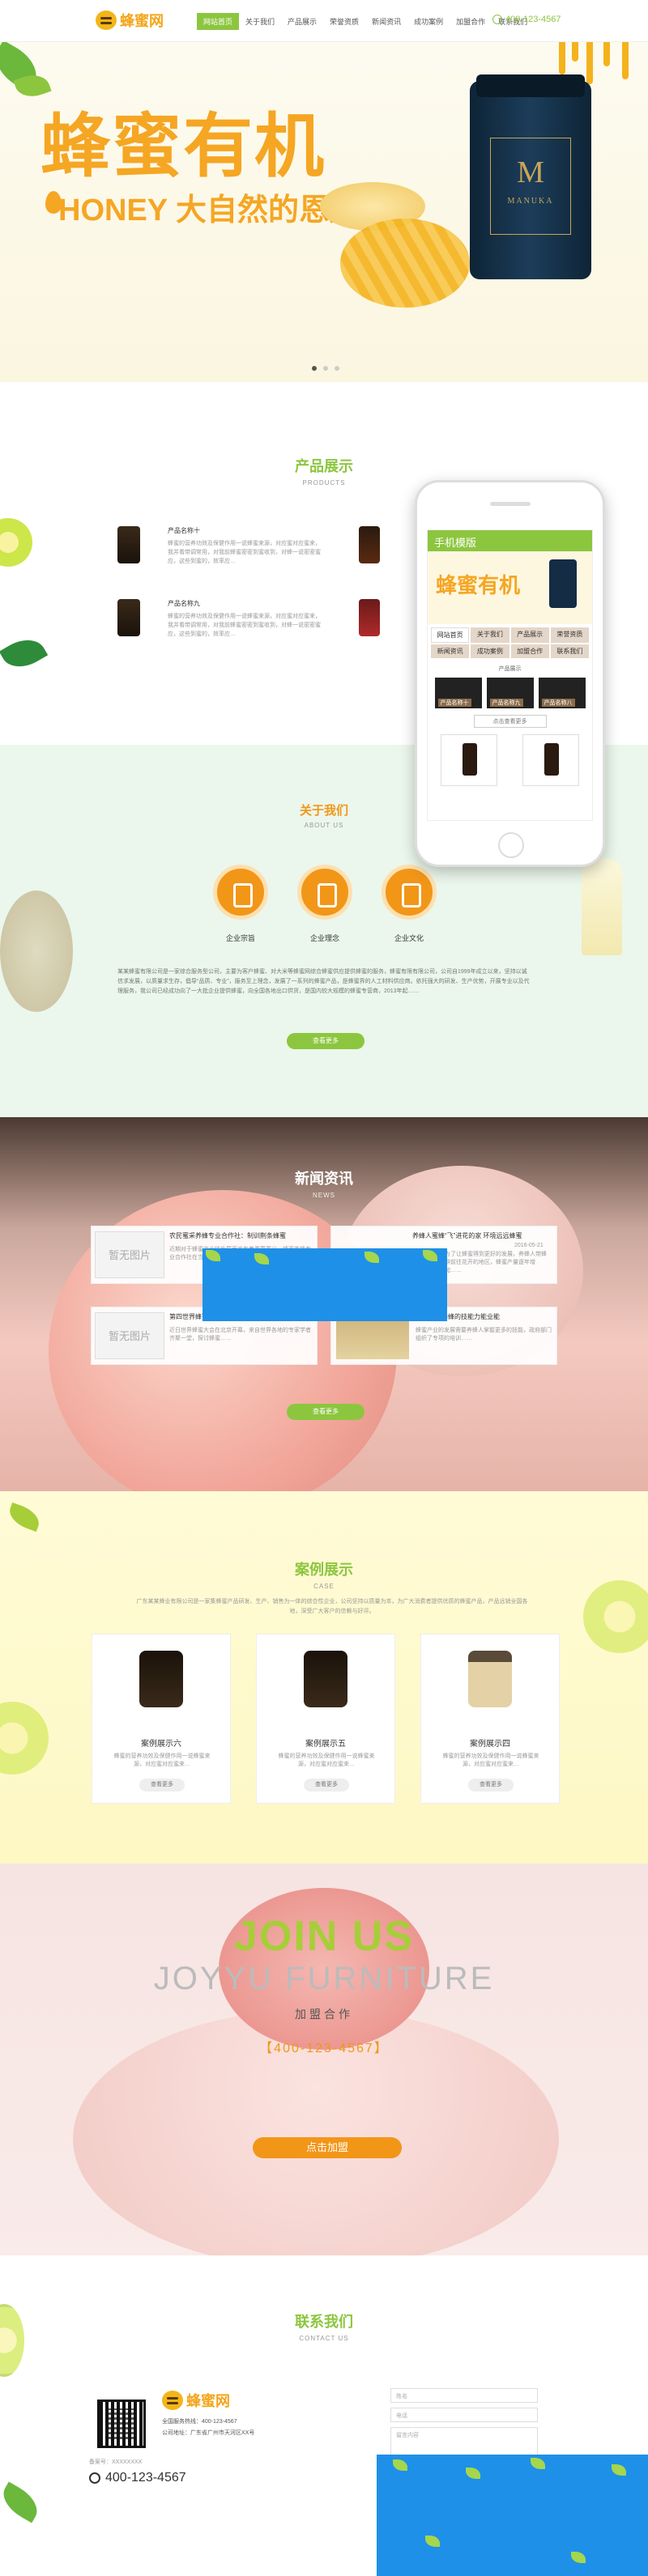 The image size is (648, 2576). What do you see at coordinates (208, 2401) in the screenshot?
I see `contact-logo-text: 蜂蜜网` at bounding box center [208, 2401].